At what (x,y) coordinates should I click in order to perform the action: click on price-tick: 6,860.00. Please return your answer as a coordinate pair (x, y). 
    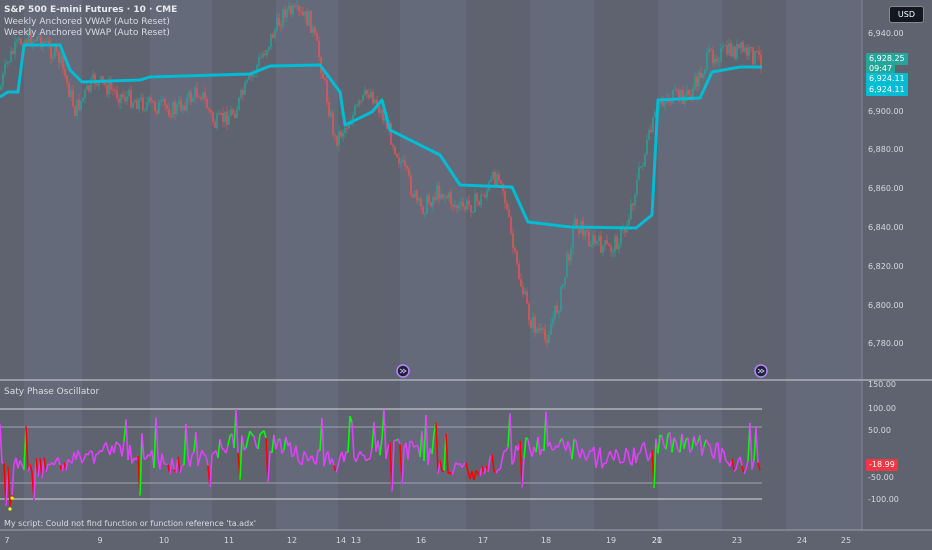
    Looking at the image, I should click on (886, 188).